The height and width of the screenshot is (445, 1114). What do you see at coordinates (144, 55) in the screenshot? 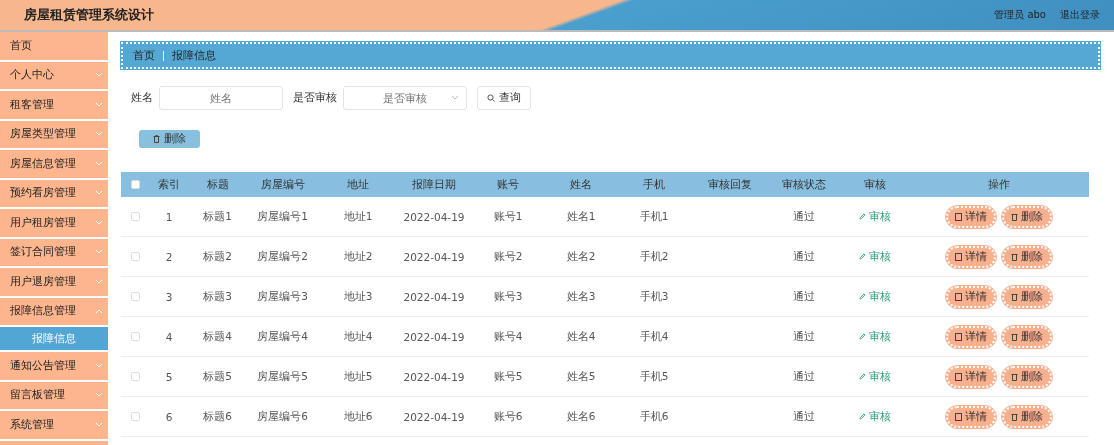
I see `breadcrumb-item: 首页` at bounding box center [144, 55].